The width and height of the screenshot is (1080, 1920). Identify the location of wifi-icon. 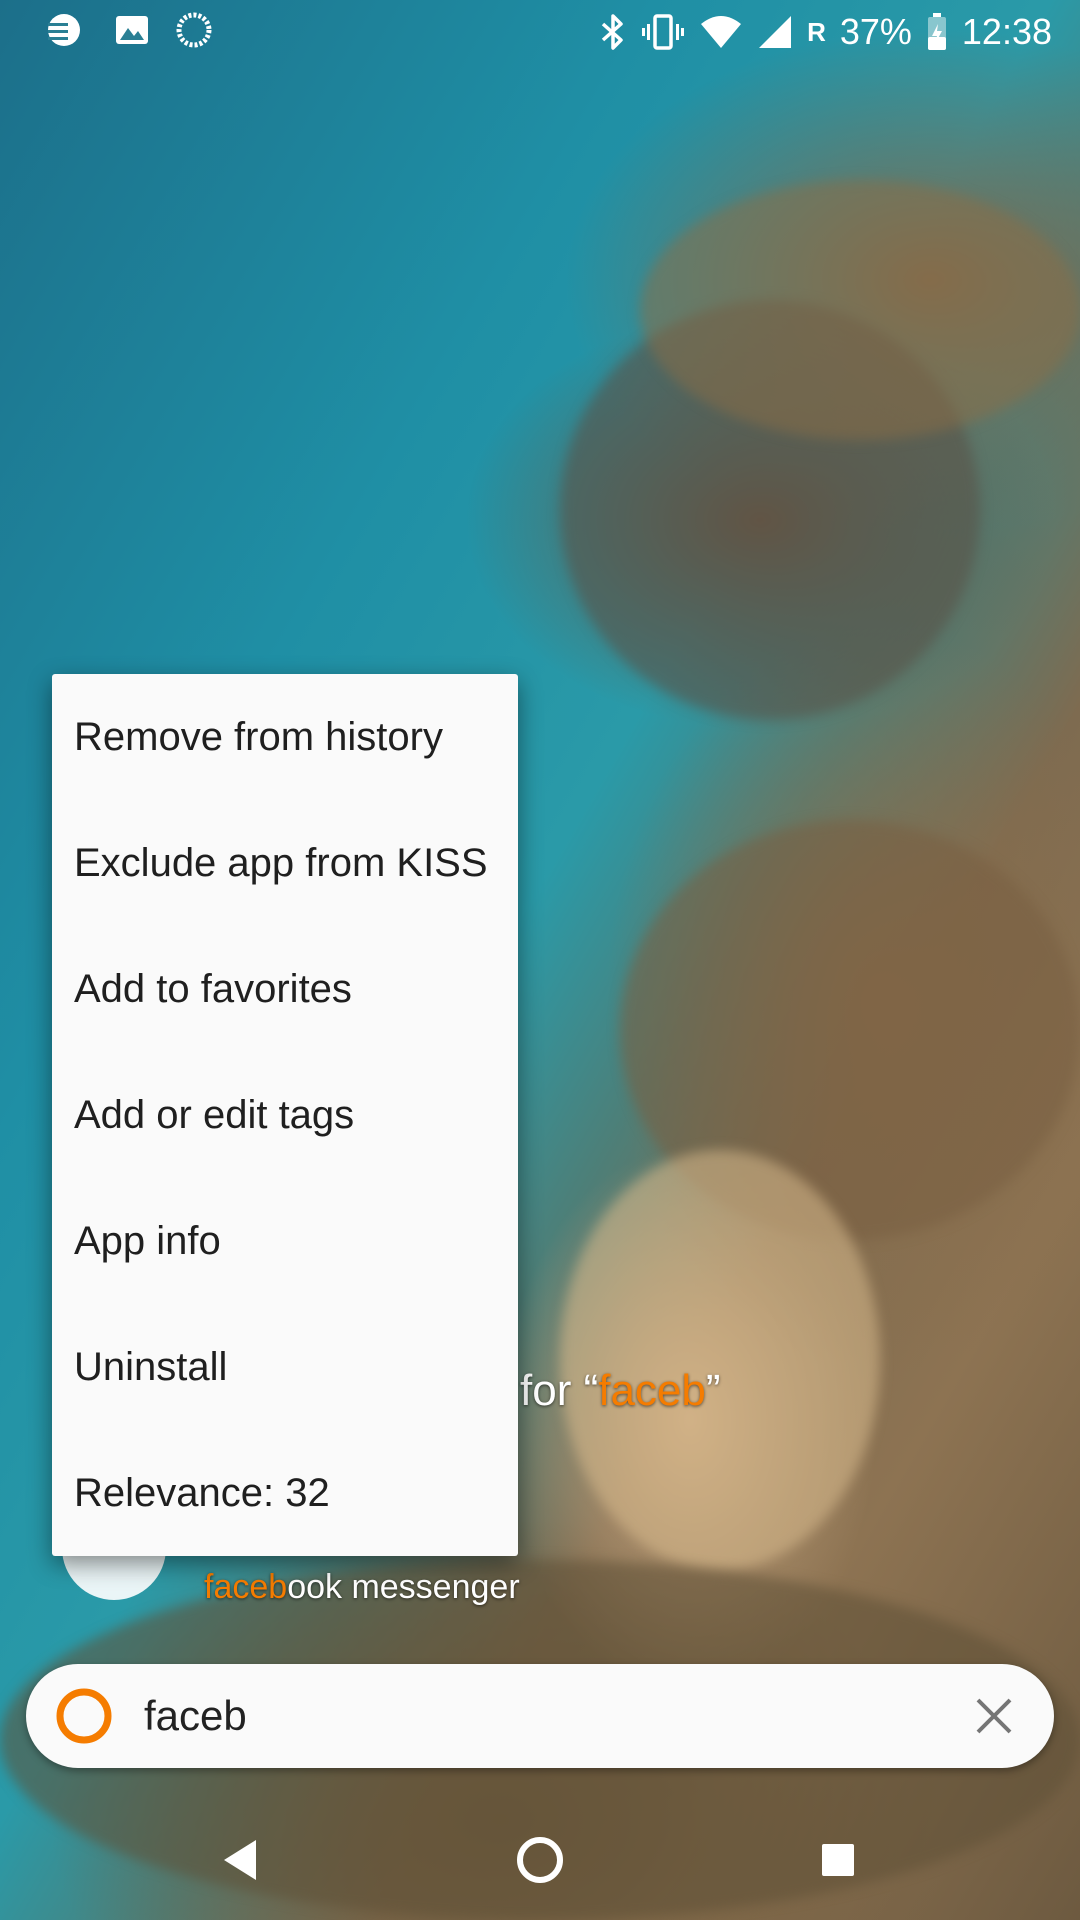
(721, 32).